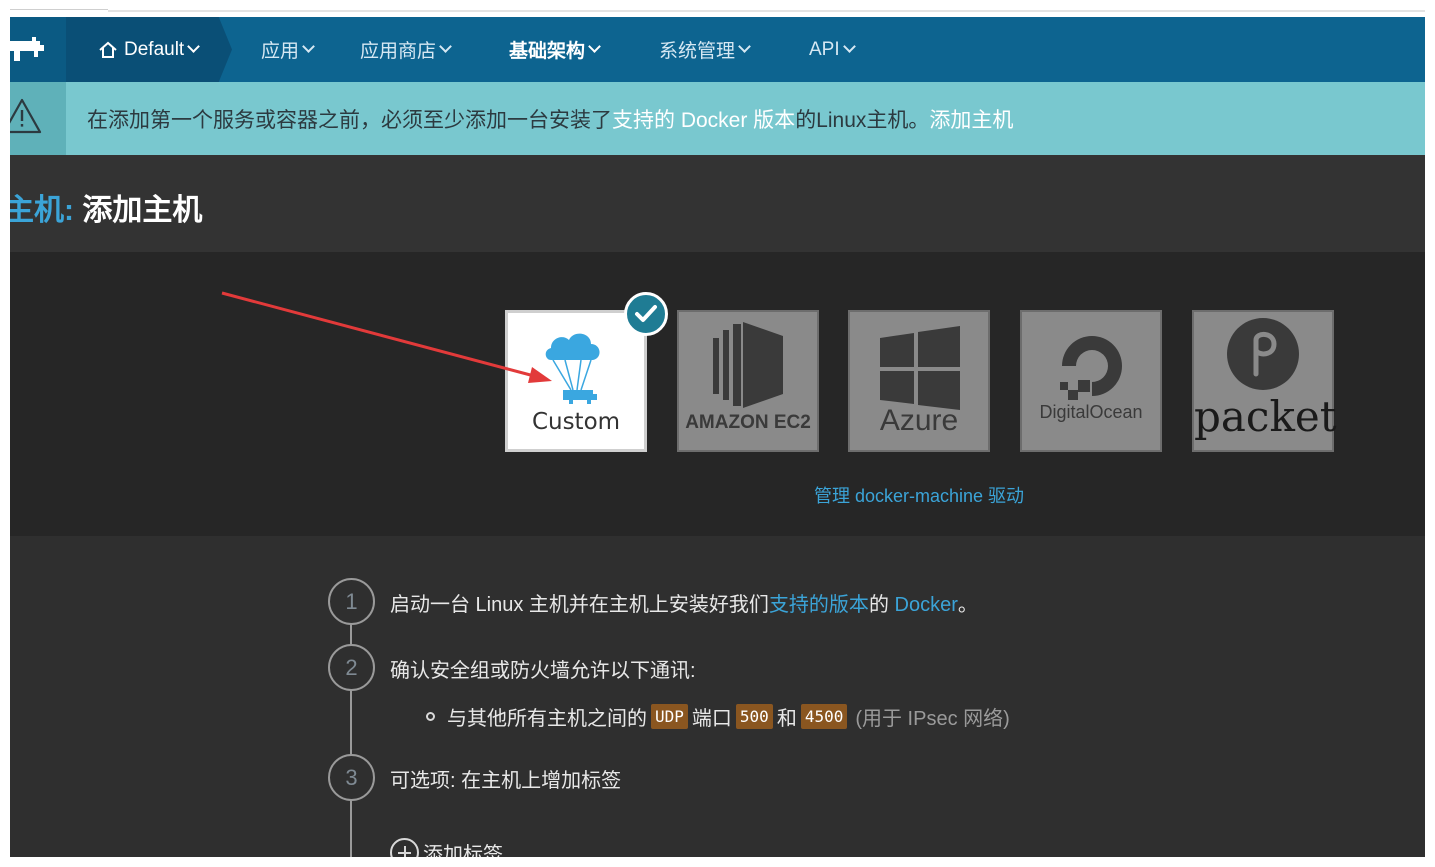 The height and width of the screenshot is (867, 1435). What do you see at coordinates (932, 719) in the screenshot?
I see `ipsec-note: (用于 IPsec 网络)` at bounding box center [932, 719].